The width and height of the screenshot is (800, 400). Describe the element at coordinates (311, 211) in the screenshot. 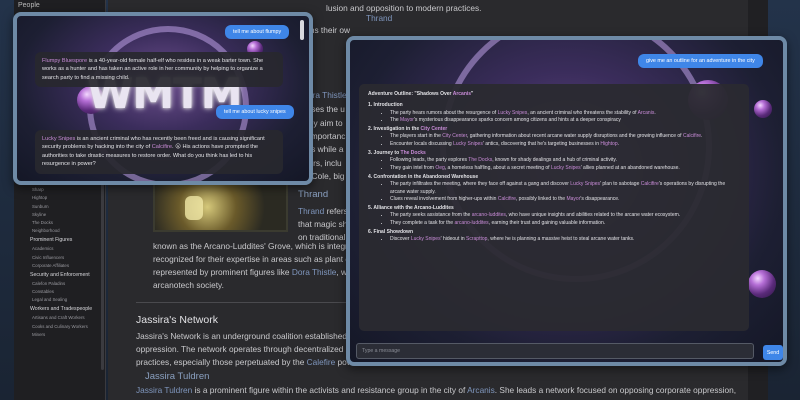

I see `thrand-link: Thrand` at that location.